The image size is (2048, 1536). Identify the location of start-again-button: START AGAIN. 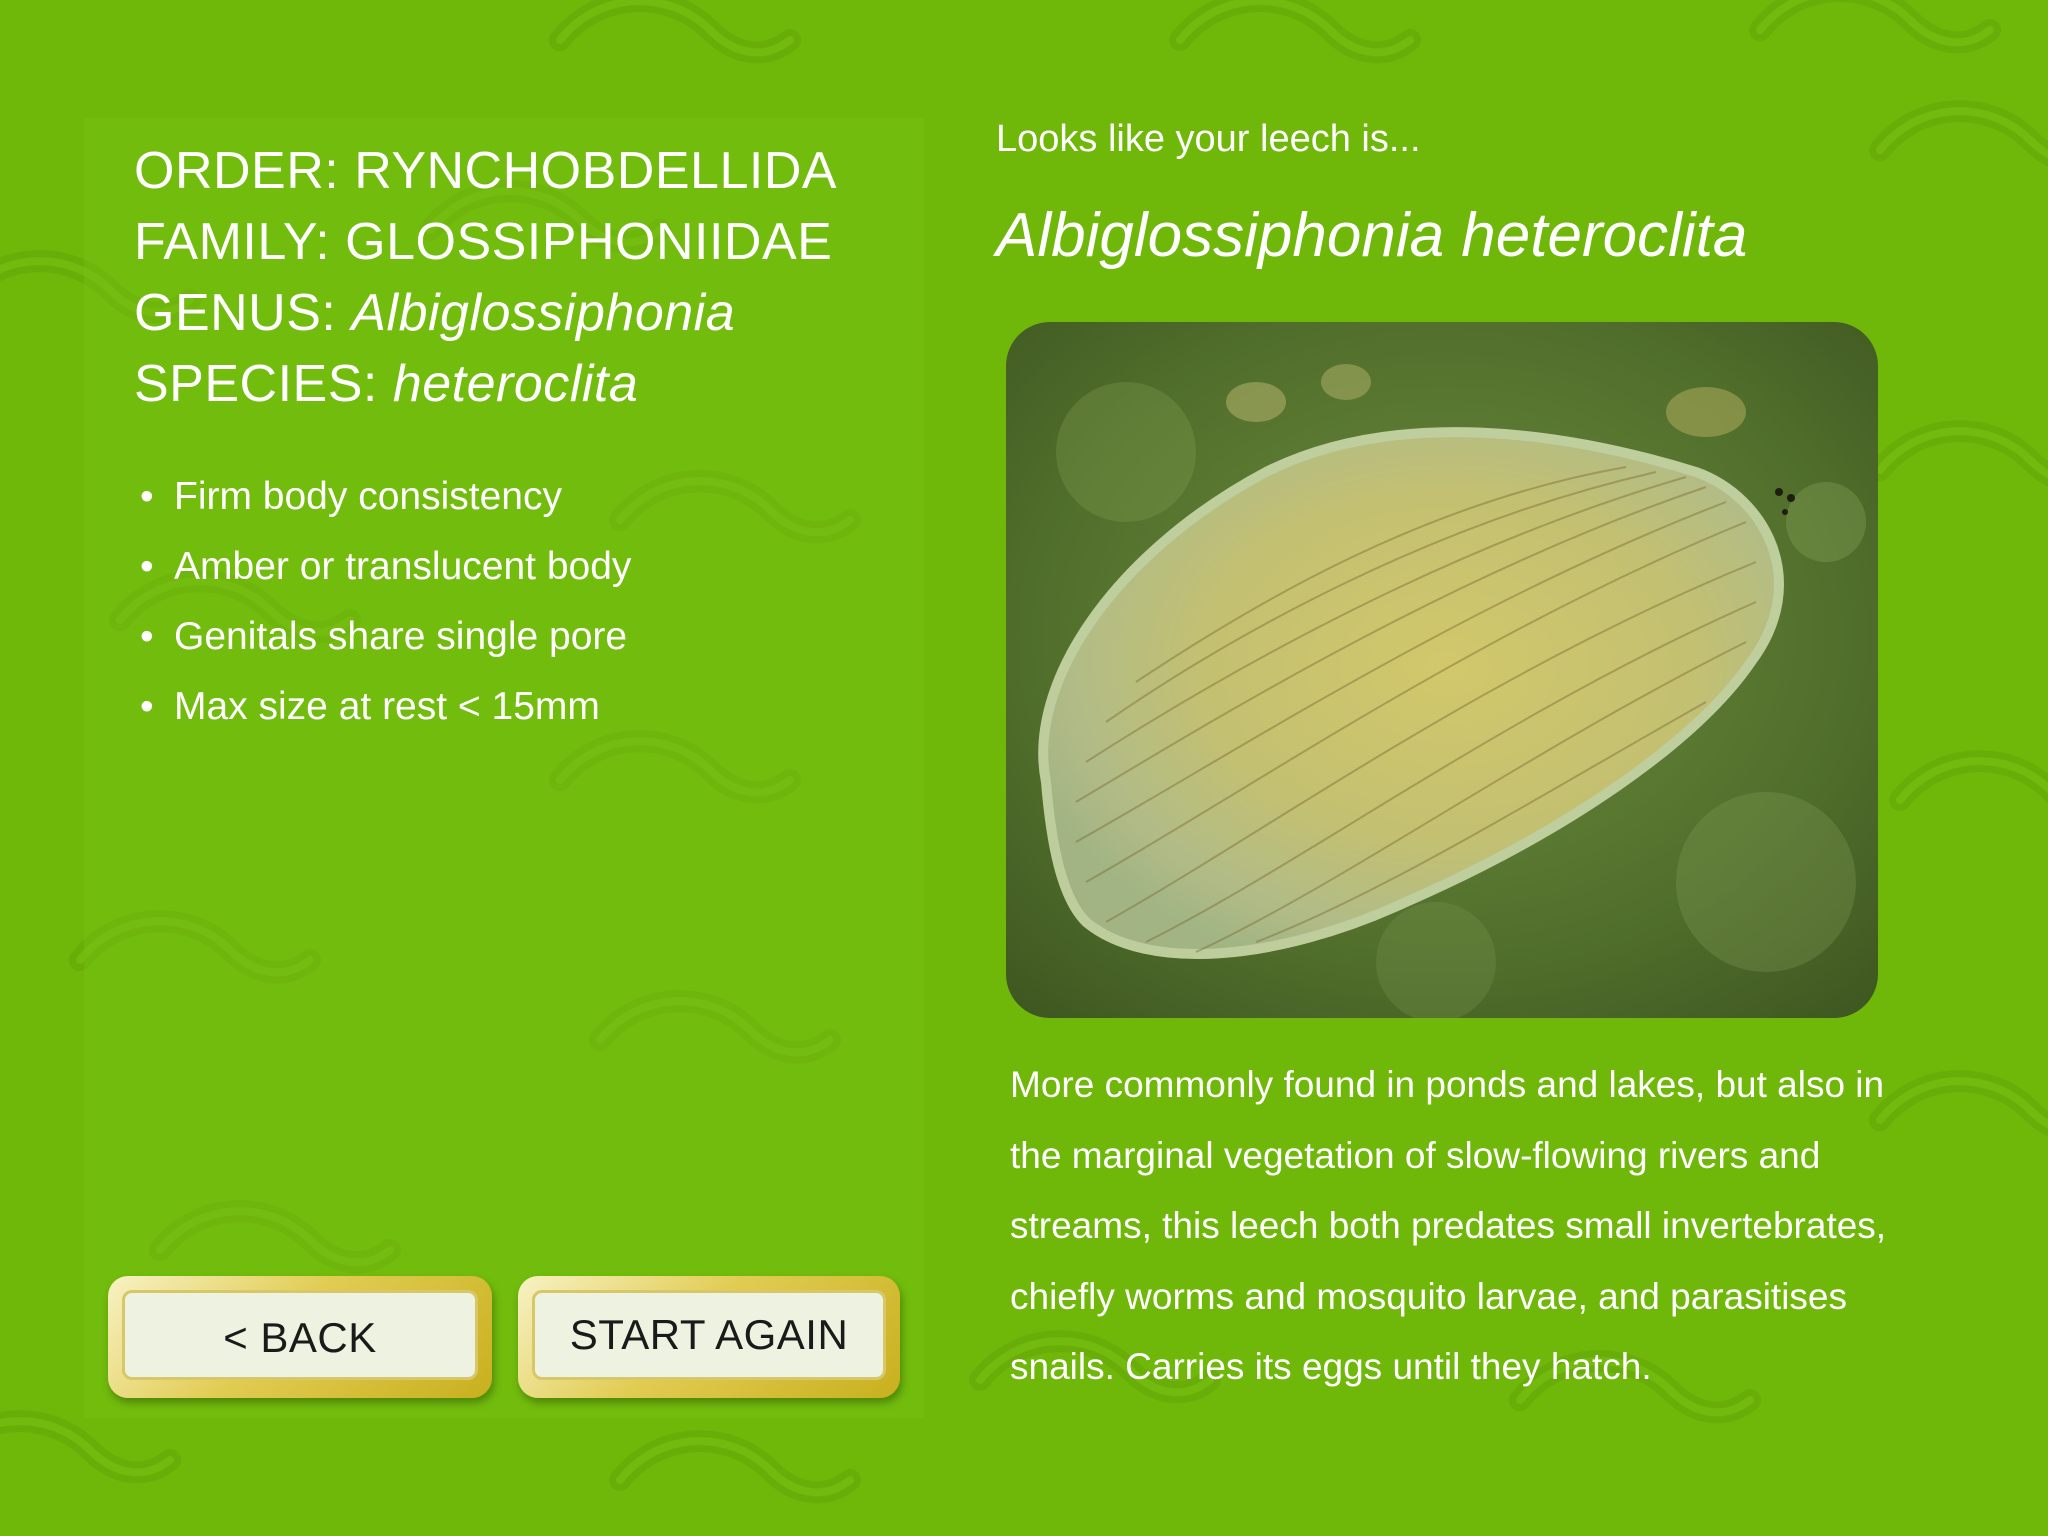
(709, 1337).